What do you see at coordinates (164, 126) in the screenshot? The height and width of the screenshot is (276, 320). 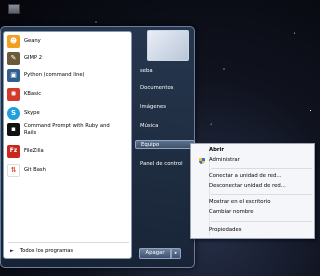 I see `music-link: Música` at bounding box center [164, 126].